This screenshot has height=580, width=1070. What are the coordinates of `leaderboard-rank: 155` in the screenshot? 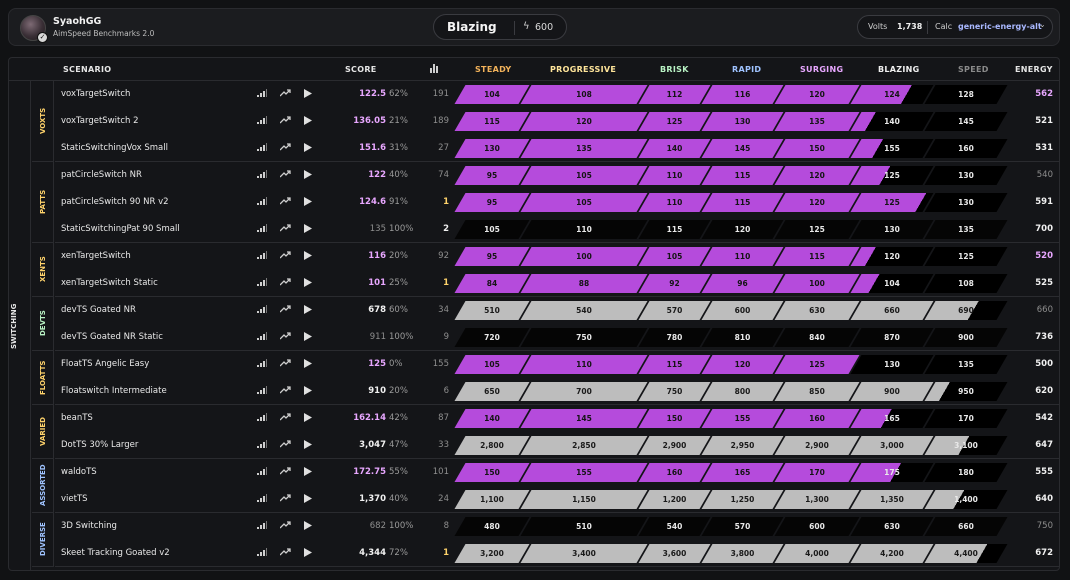 It's located at (441, 364).